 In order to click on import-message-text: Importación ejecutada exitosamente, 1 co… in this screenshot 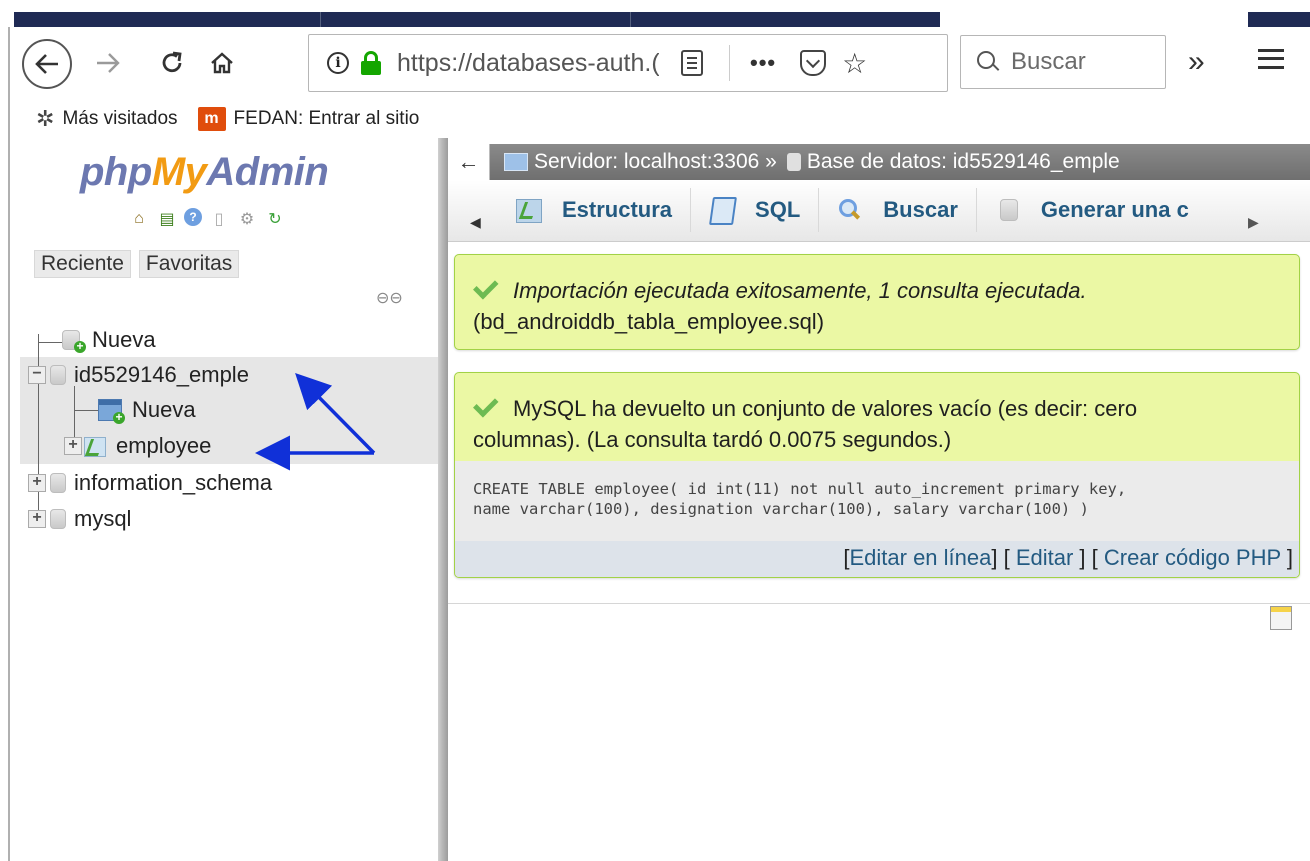, I will do `click(800, 290)`.